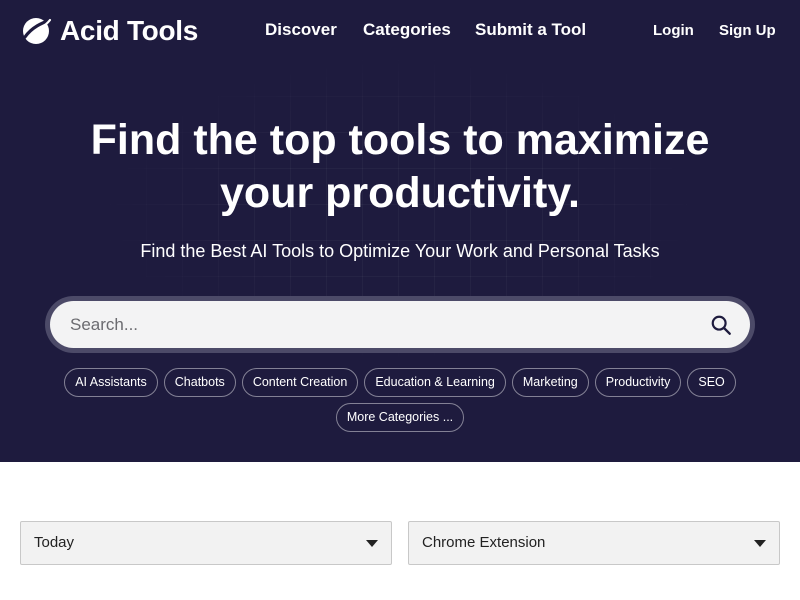 The width and height of the screenshot is (800, 600). I want to click on search-bar, so click(400, 324).